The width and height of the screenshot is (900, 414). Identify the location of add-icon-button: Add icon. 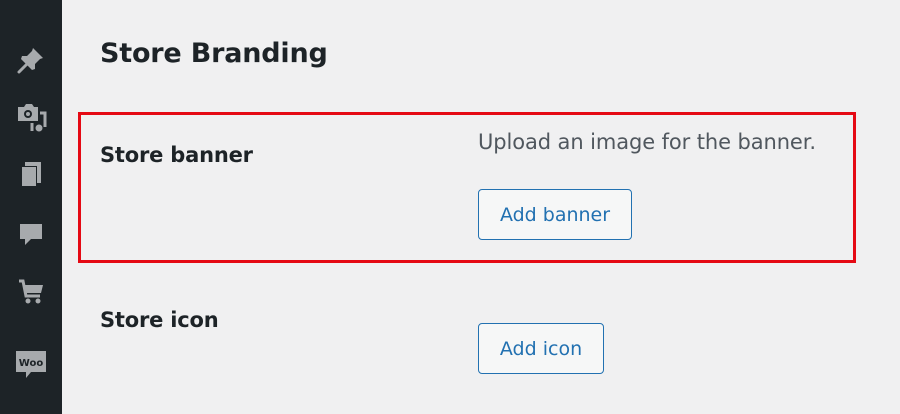
(541, 348).